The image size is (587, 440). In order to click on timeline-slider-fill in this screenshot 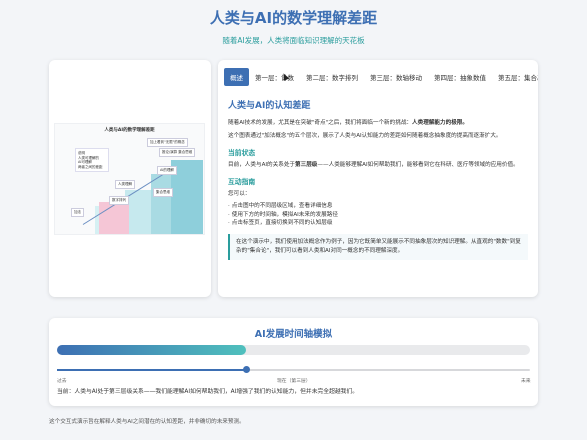, I will do `click(152, 370)`.